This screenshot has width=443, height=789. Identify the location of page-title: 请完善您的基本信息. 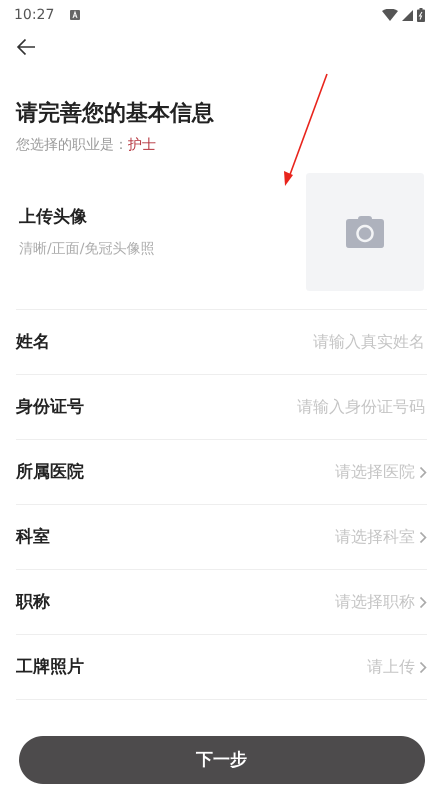
(115, 114).